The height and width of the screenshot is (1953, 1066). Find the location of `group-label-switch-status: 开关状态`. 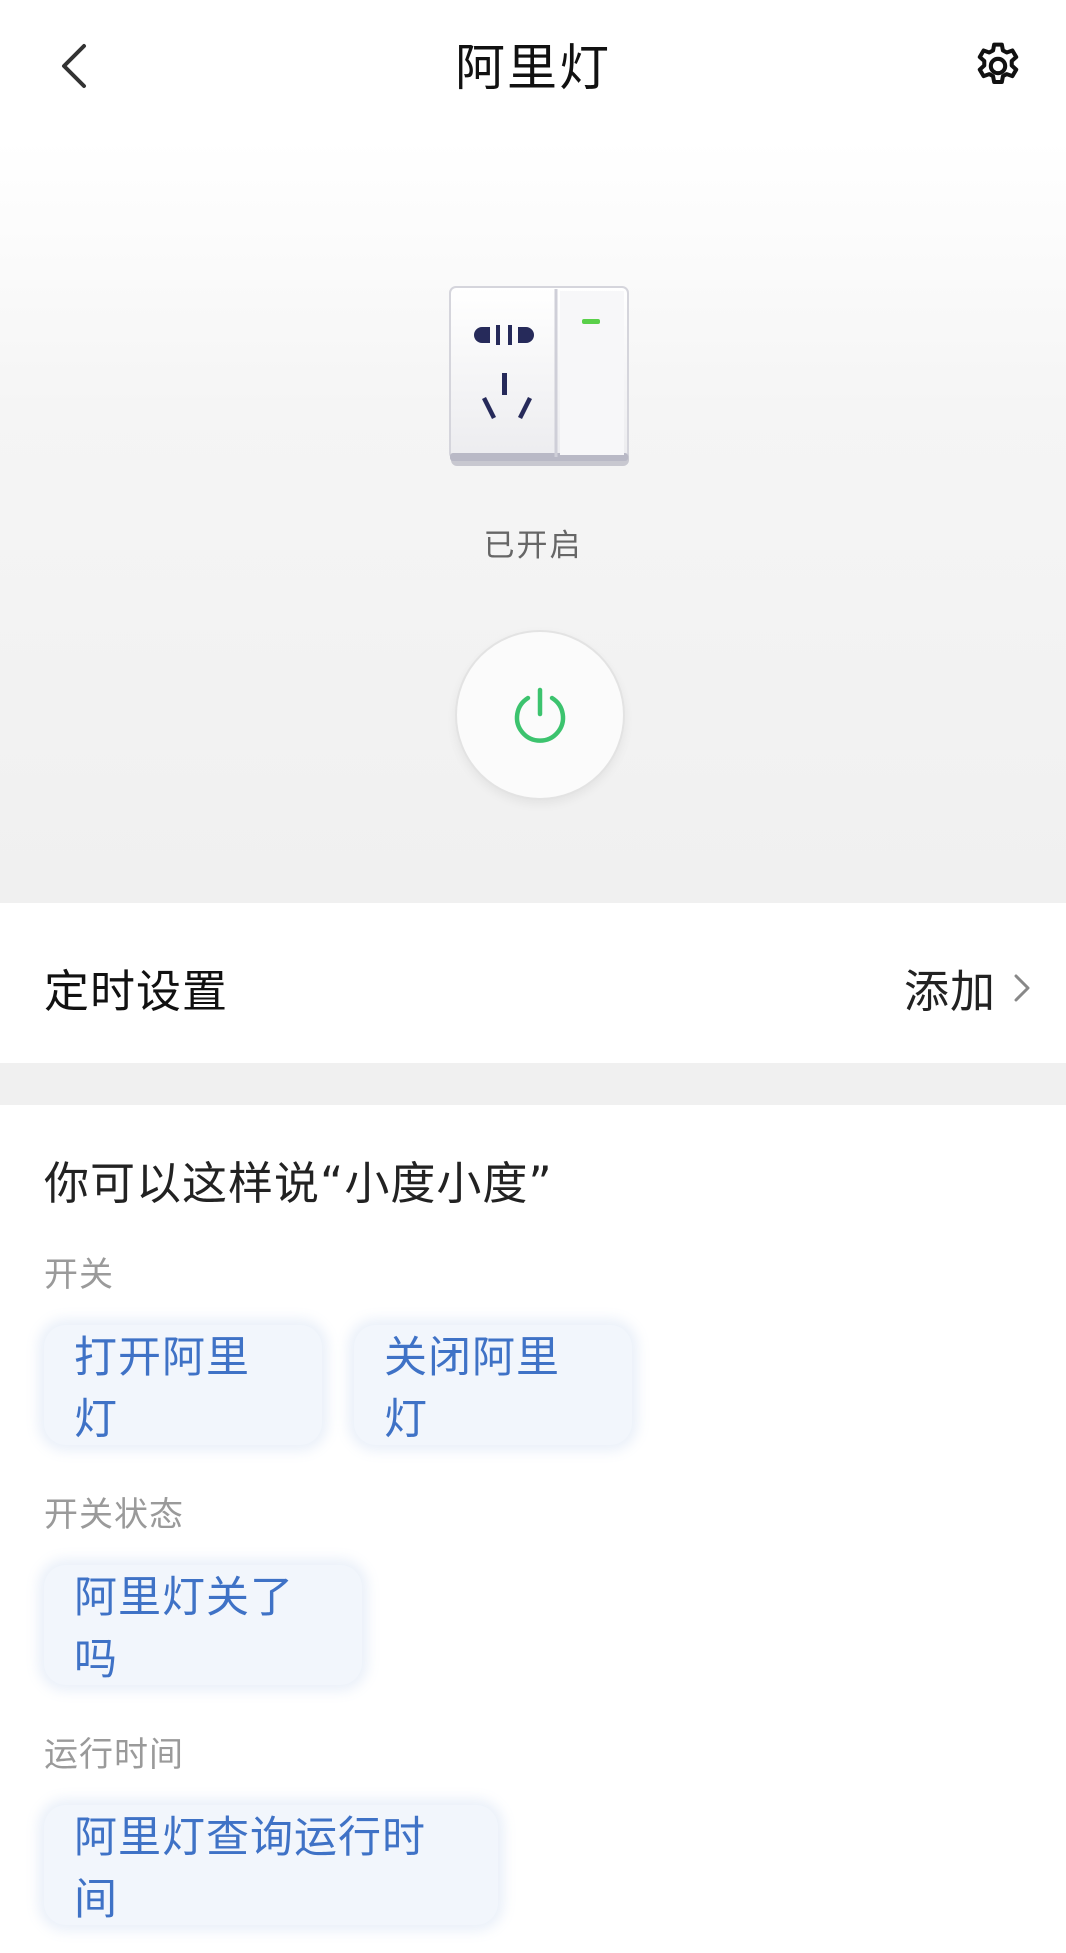

group-label-switch-status: 开关状态 is located at coordinates (114, 1515).